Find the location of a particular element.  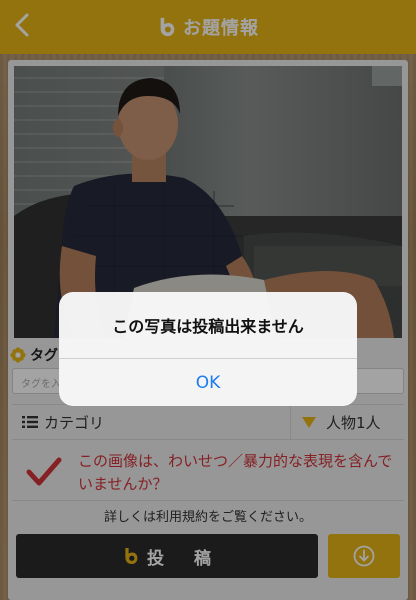

alert-message: この写真は投稿出来ません is located at coordinates (208, 326).